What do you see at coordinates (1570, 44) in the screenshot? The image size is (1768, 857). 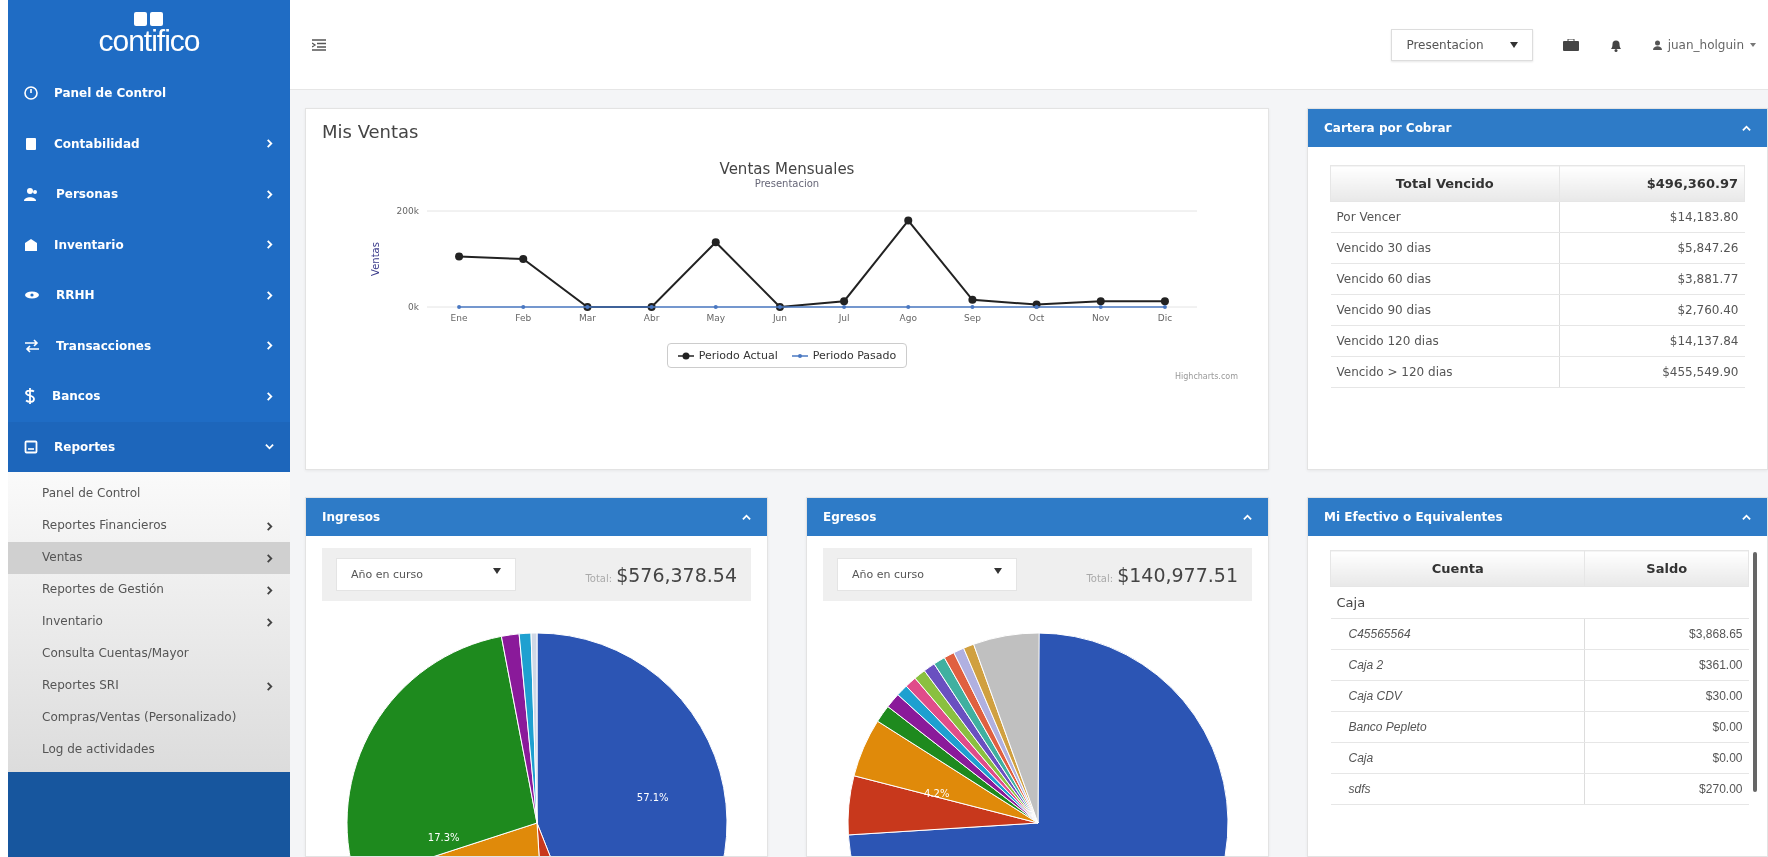 I see `briefcase-icon` at bounding box center [1570, 44].